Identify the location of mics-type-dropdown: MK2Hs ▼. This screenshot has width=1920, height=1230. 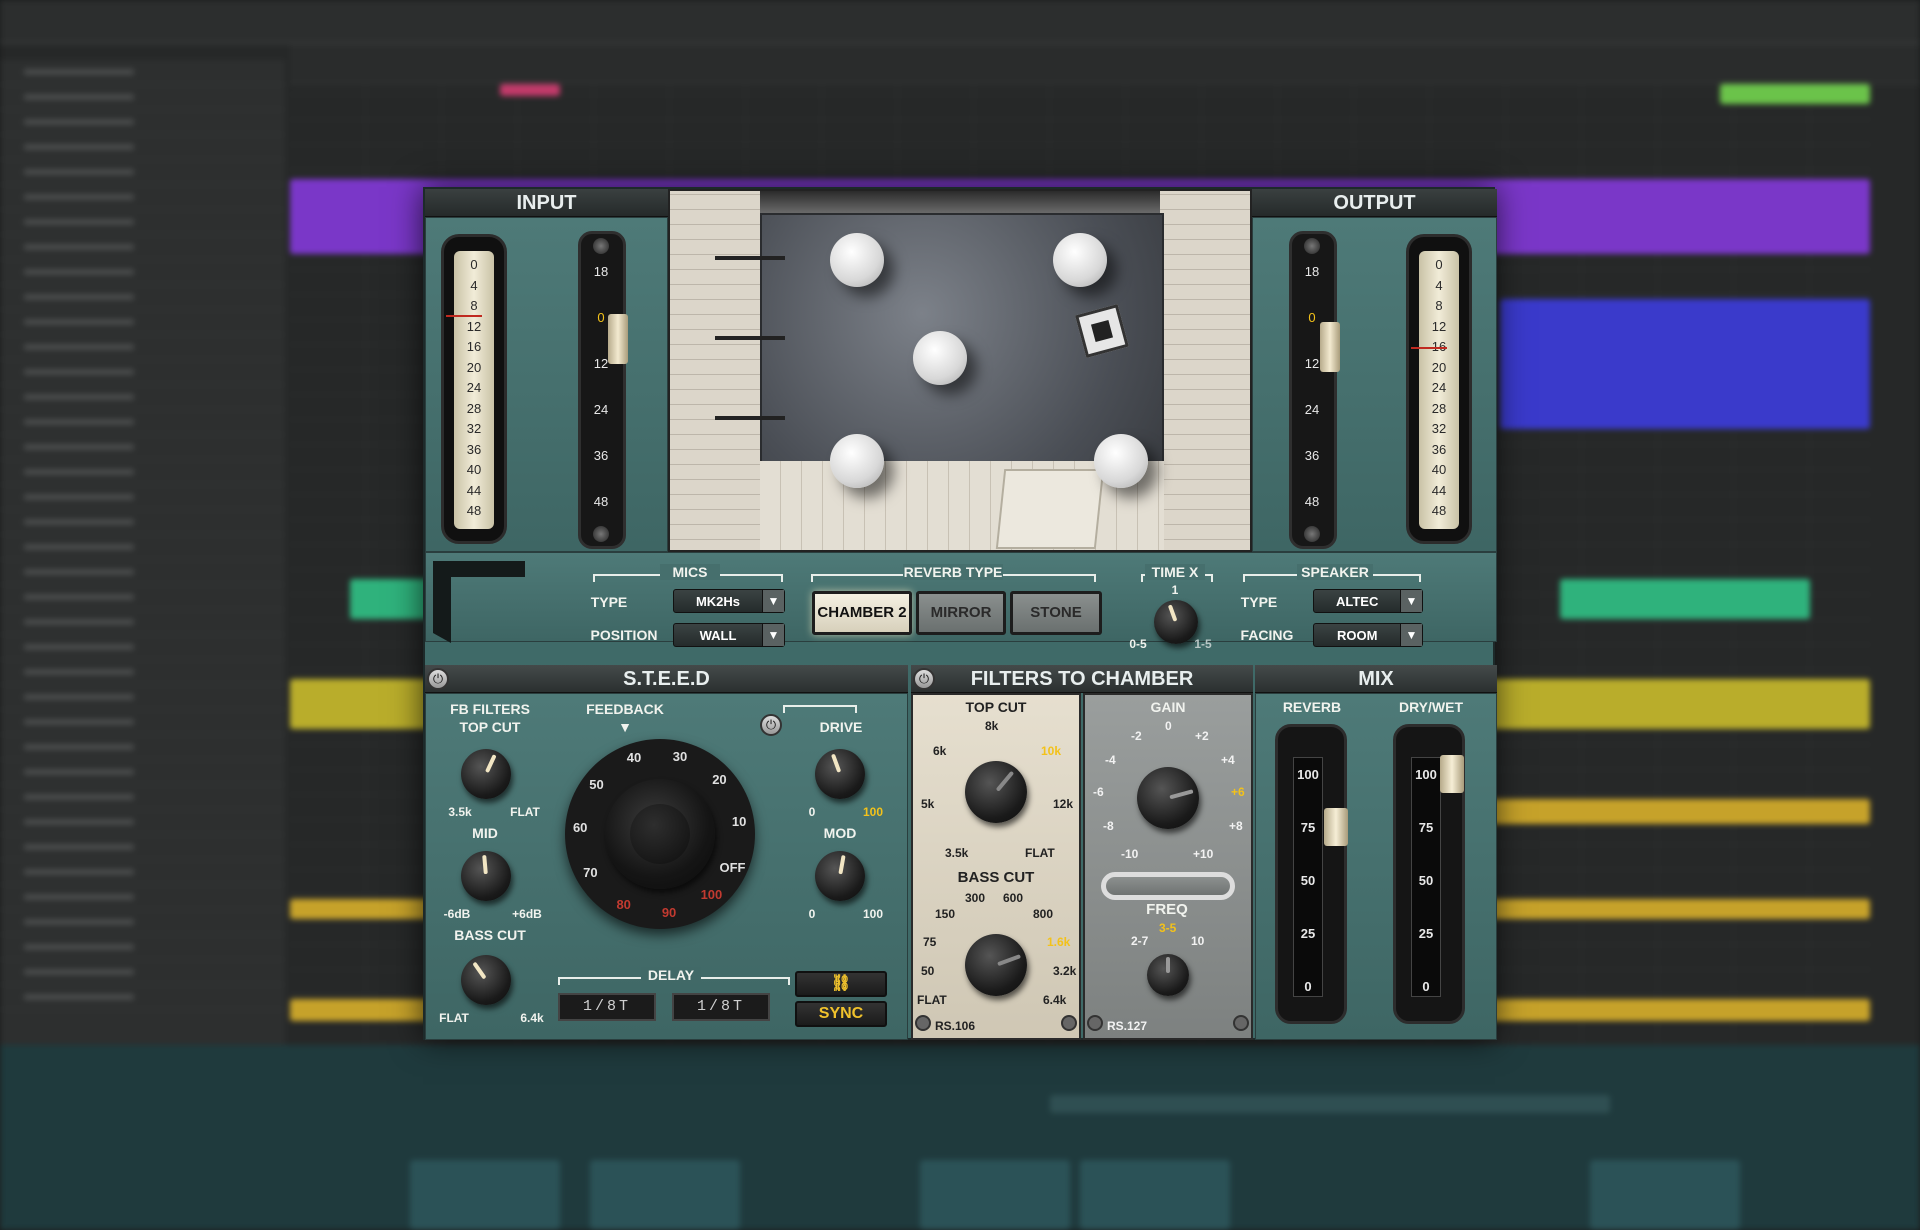
(729, 601).